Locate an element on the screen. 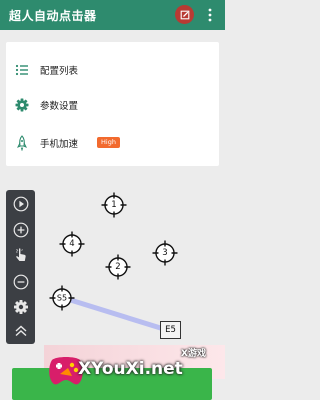  click-target-2: 2 is located at coordinates (118, 267).